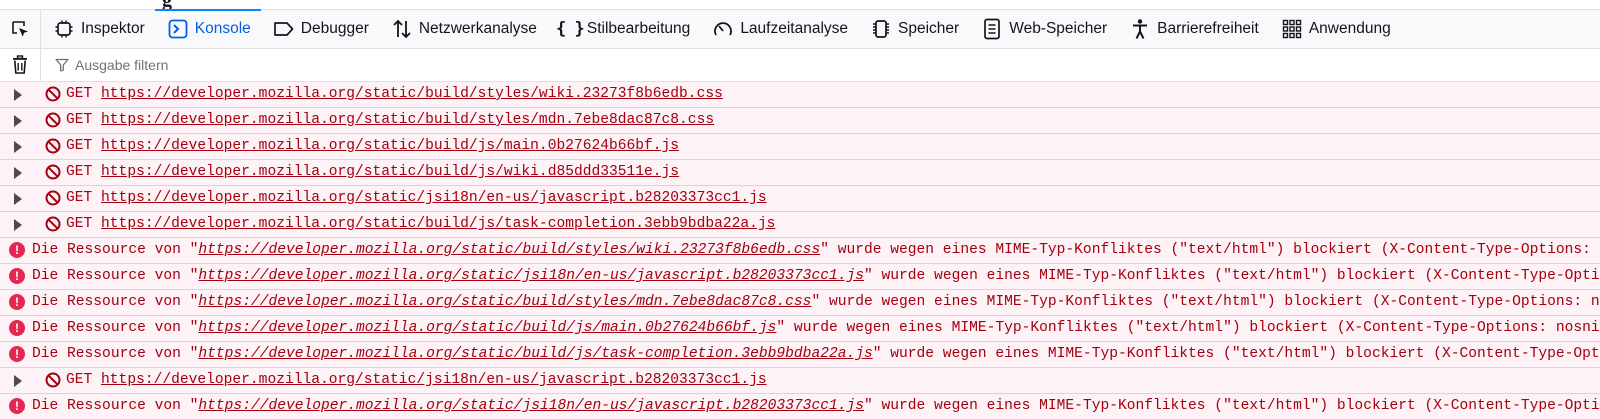 The image size is (1600, 420). I want to click on tab-speicher: Speicher, so click(913, 29).